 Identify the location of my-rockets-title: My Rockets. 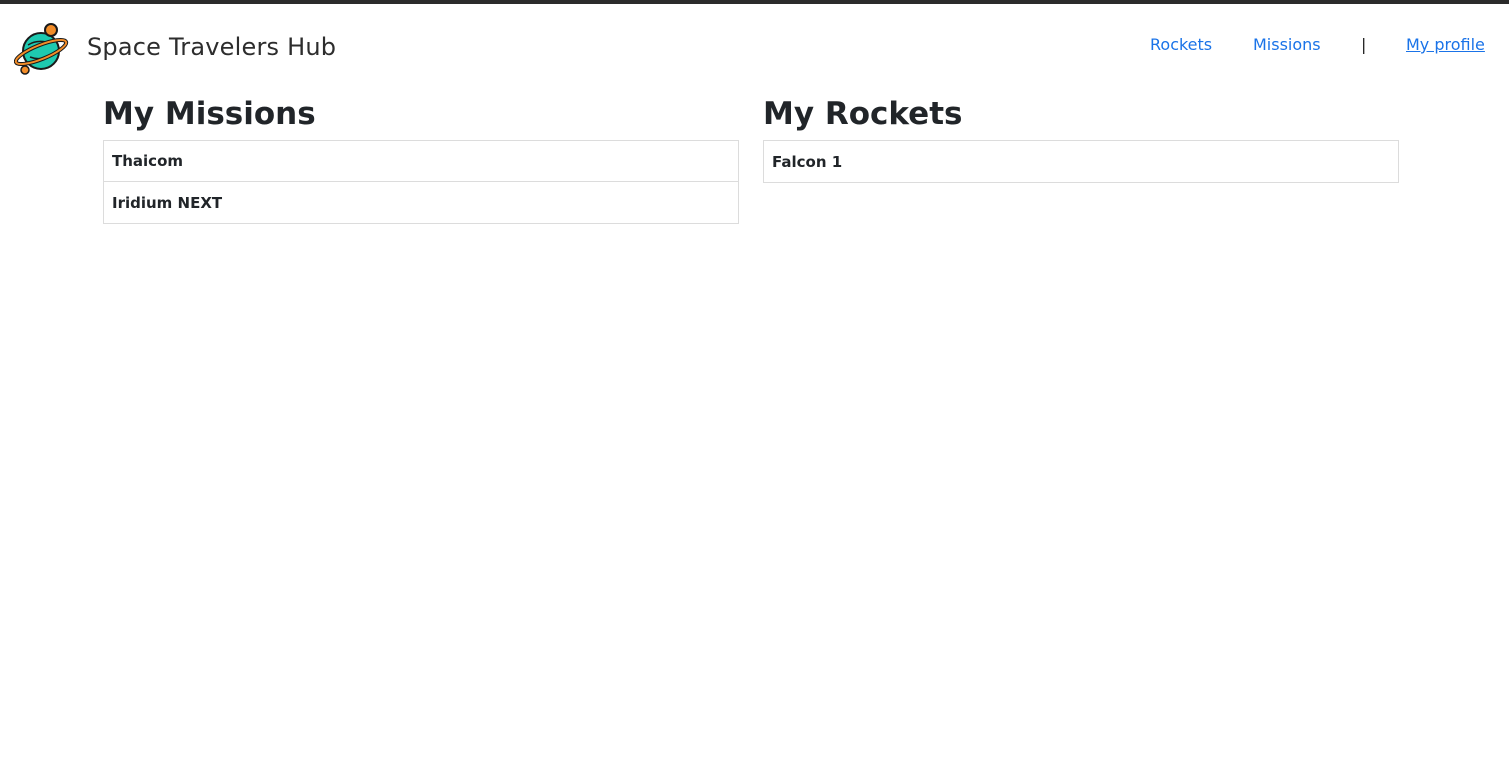
(863, 114).